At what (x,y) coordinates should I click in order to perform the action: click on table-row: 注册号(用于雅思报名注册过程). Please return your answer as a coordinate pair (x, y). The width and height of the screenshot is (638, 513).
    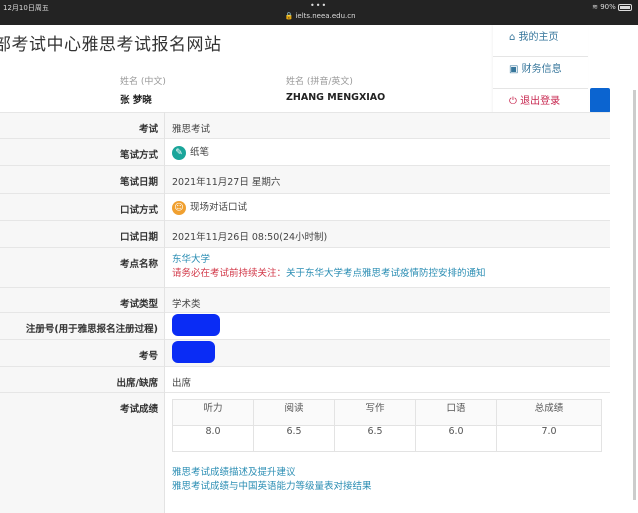
    Looking at the image, I should click on (305, 326).